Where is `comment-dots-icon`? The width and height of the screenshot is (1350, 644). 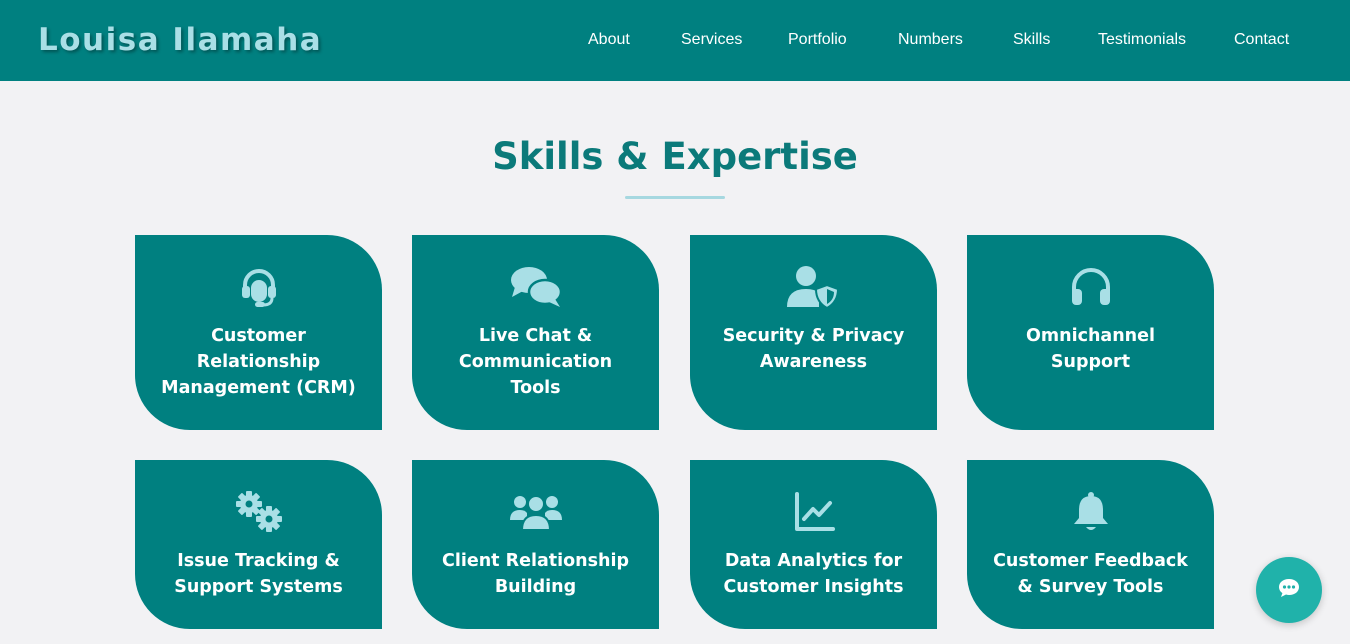
comment-dots-icon is located at coordinates (1289, 590).